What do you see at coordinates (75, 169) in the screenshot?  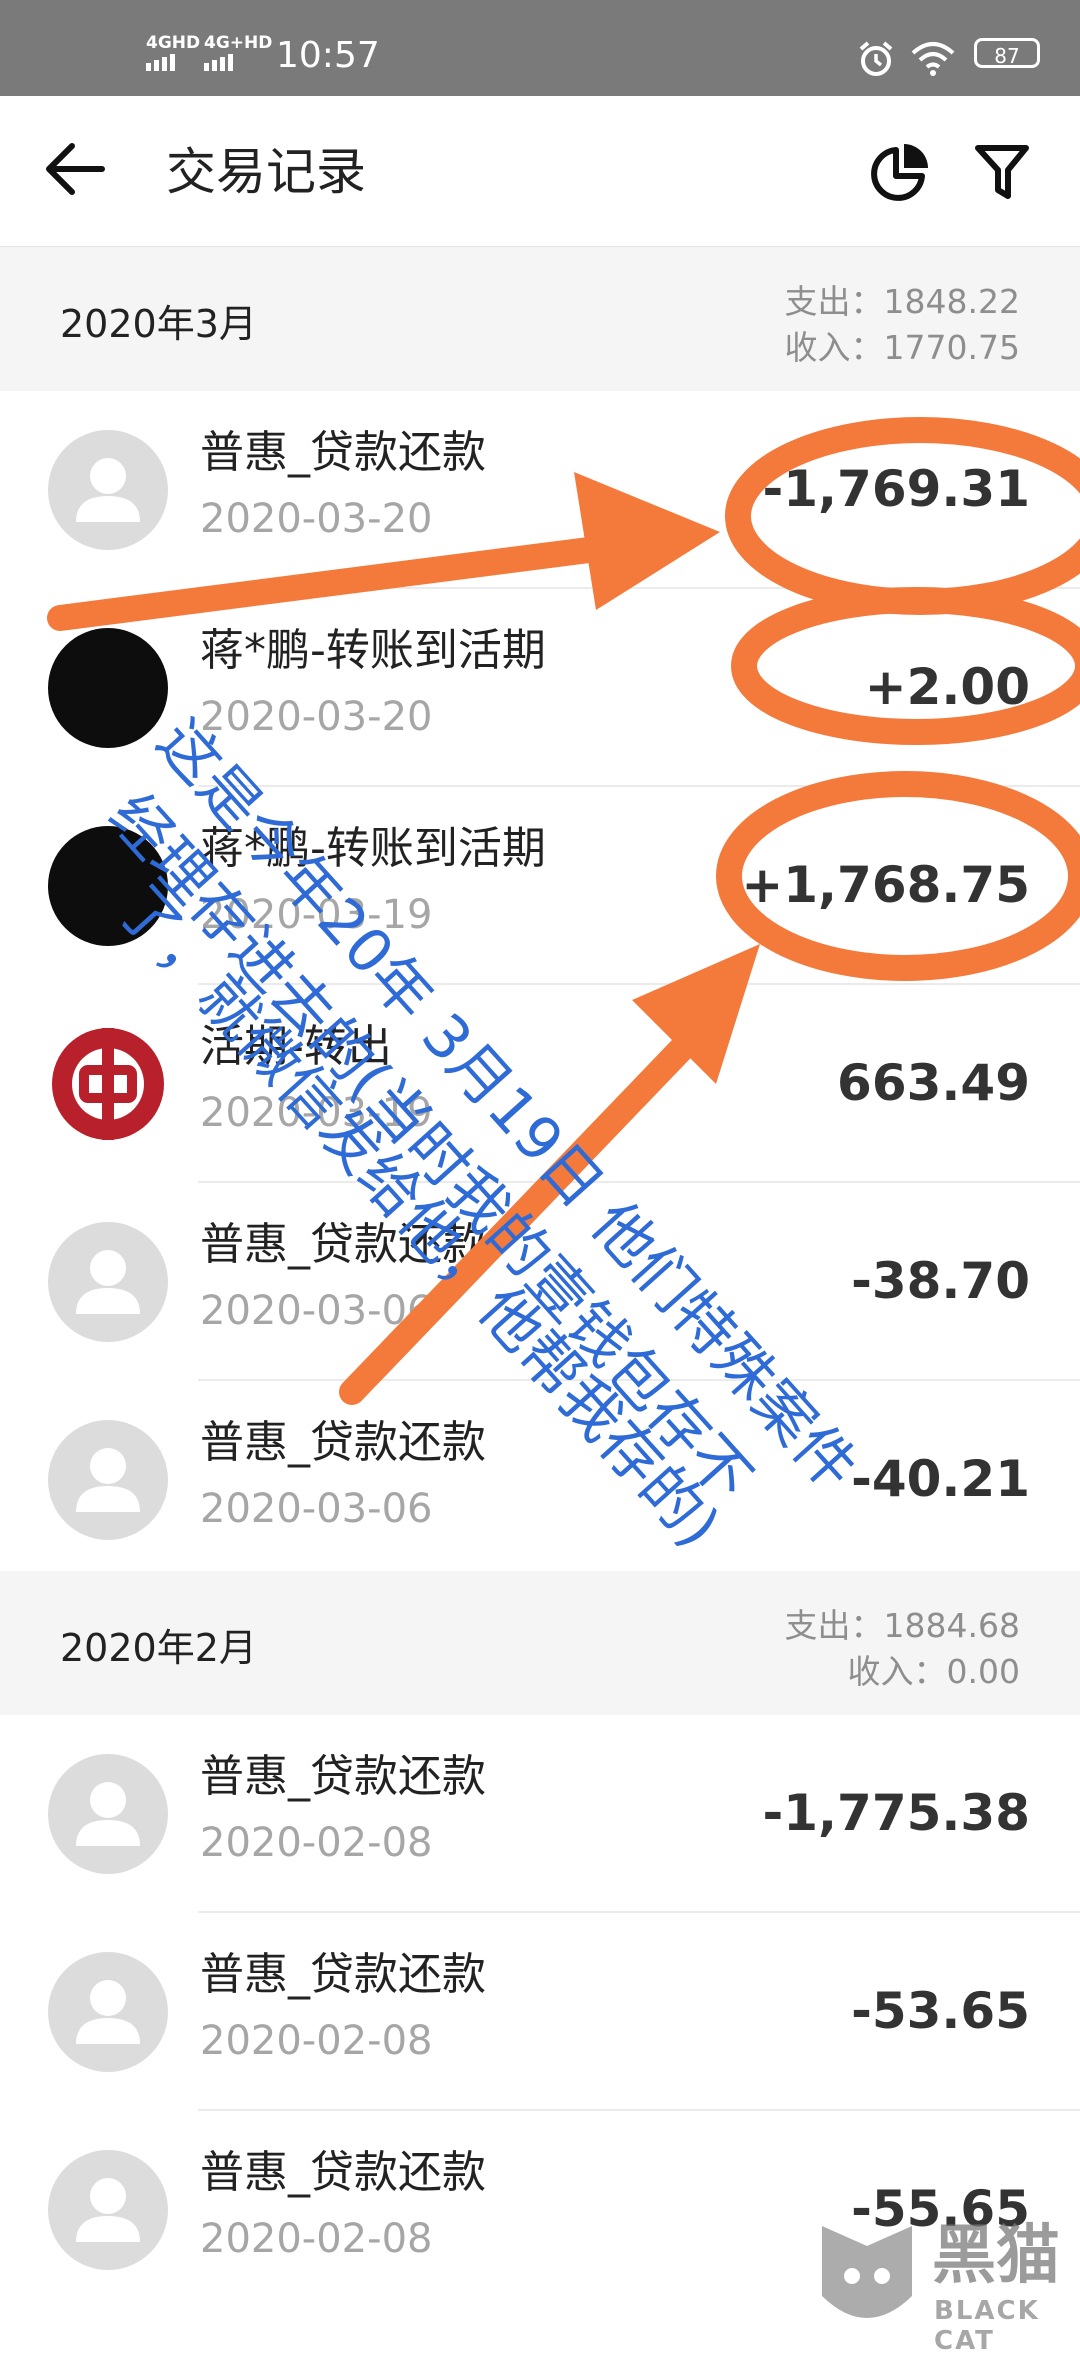 I see `arrow-left-icon` at bounding box center [75, 169].